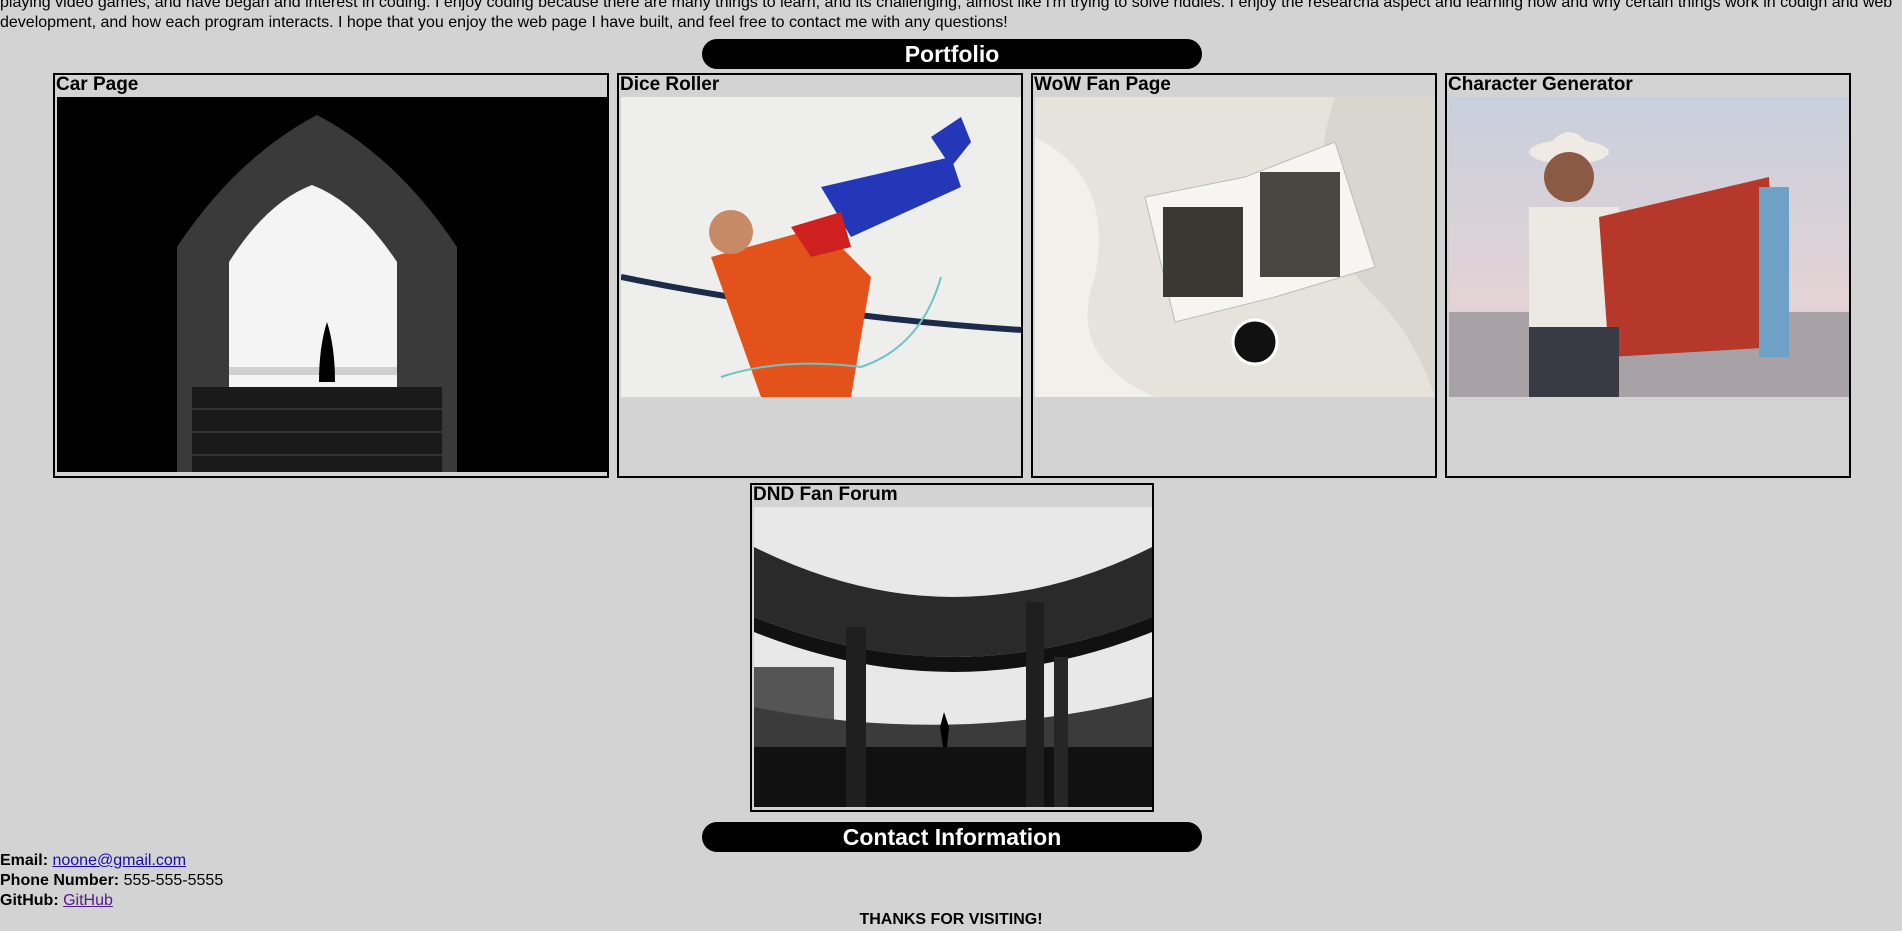 This screenshot has height=931, width=1902. I want to click on card-title: DND Fan Forum, so click(825, 494).